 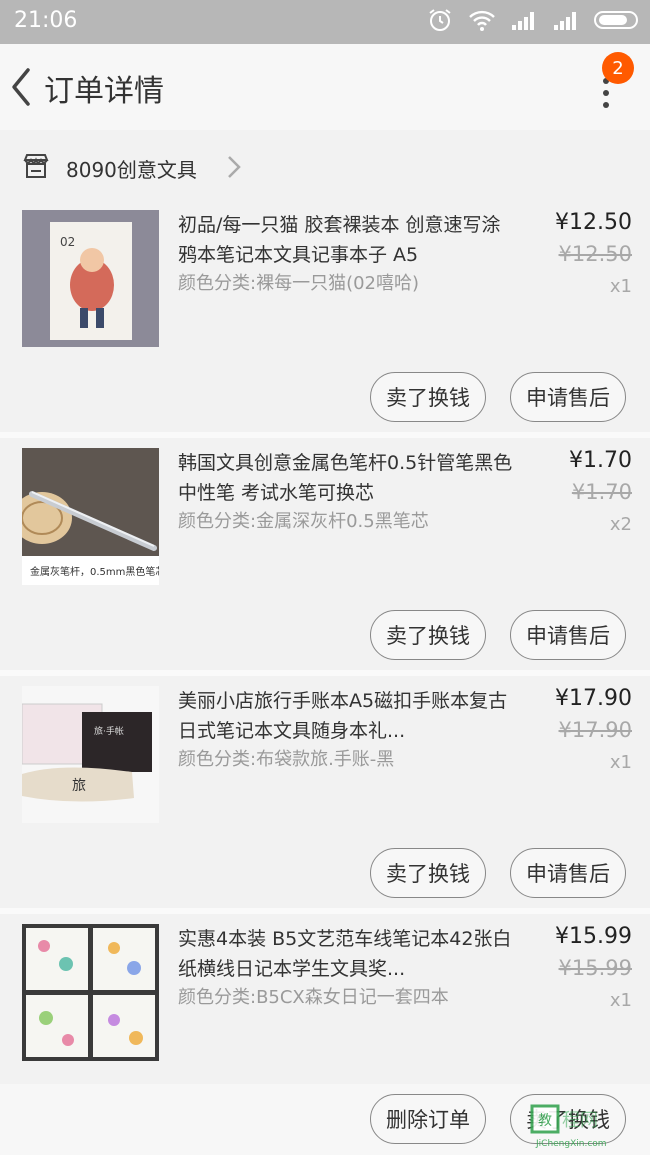 What do you see at coordinates (593, 222) in the screenshot?
I see `product-price: ¥12.50` at bounding box center [593, 222].